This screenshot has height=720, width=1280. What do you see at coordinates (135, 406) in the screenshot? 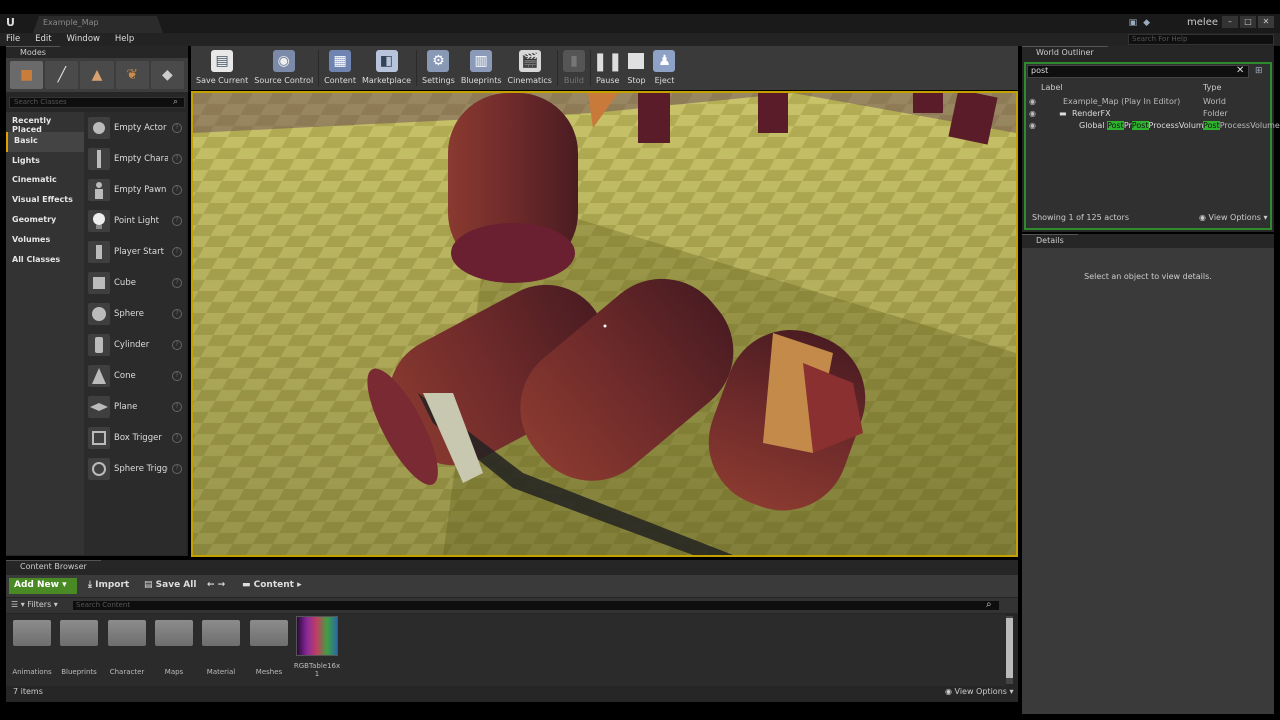
I see `place-item: Plane?` at bounding box center [135, 406].